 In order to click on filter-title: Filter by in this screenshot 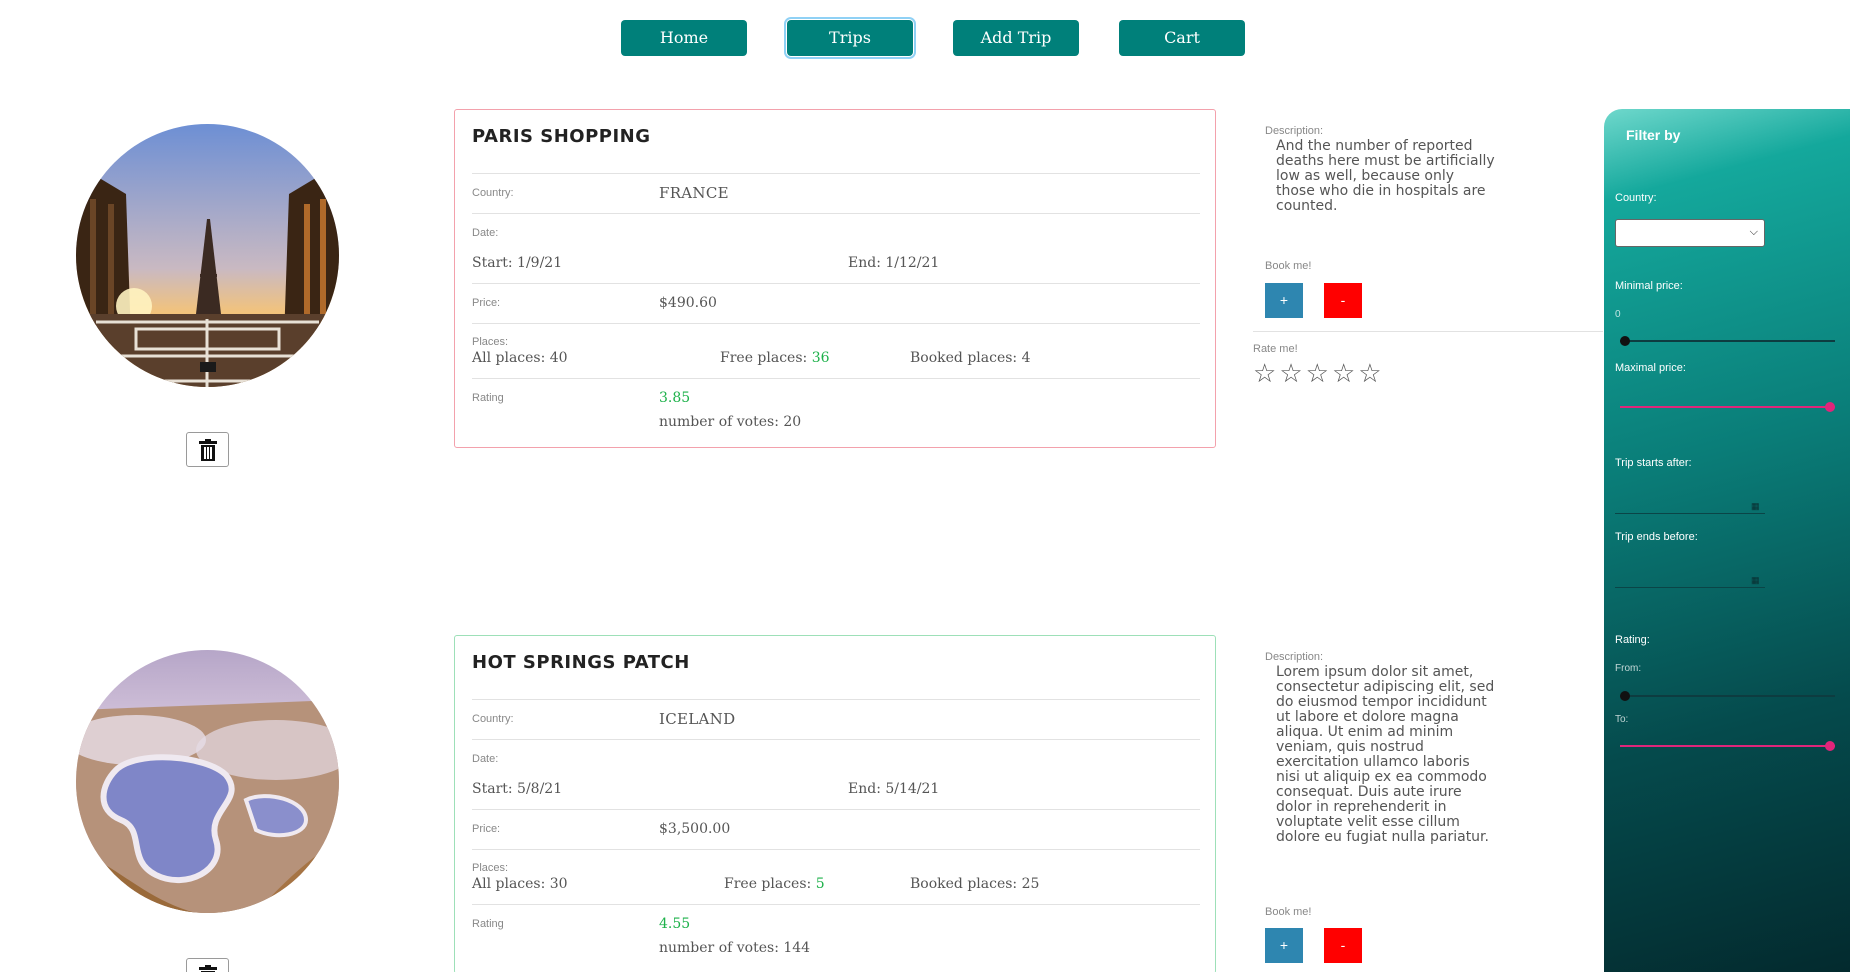, I will do `click(1653, 135)`.